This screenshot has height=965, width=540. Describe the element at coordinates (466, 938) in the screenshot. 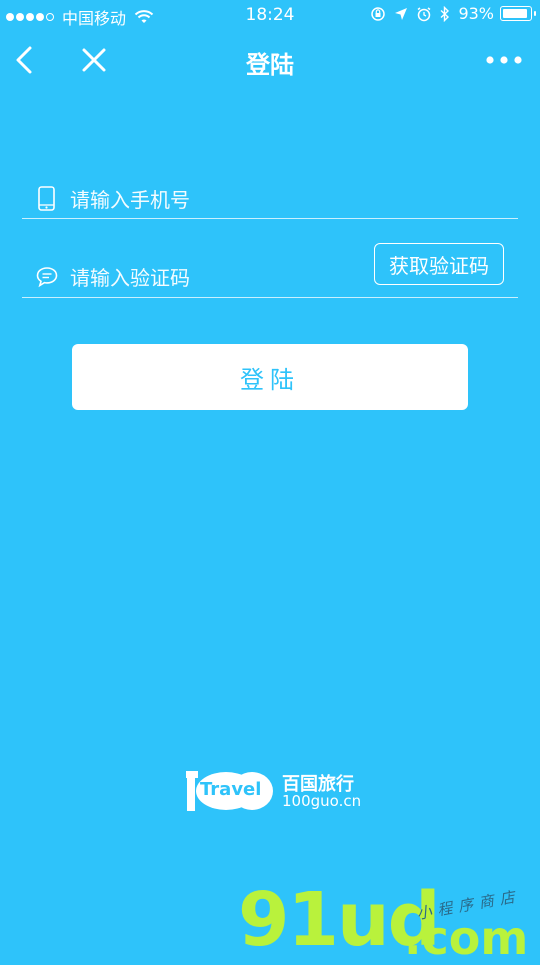

I see `watermark-suffix: .com` at that location.